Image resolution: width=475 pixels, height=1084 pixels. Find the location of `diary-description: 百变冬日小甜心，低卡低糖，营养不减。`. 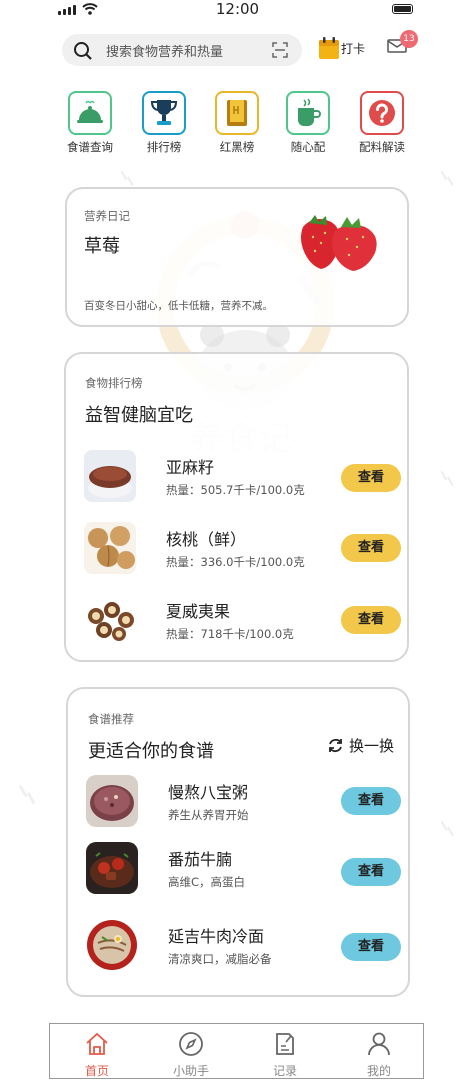

diary-description: 百变冬日小甜心，低卡低糖，营养不减。 is located at coordinates (178, 306).